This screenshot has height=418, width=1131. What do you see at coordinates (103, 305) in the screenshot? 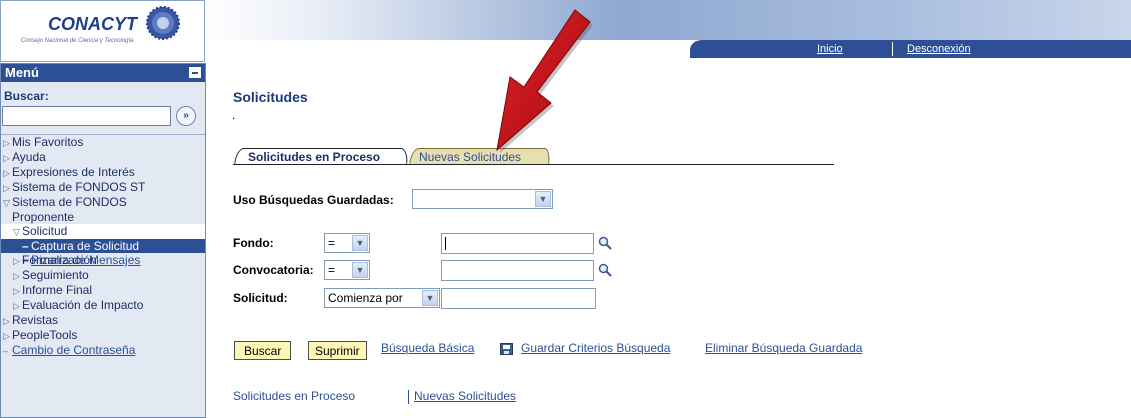
I see `sidebar-item-evaluacion-impacto: ▷ Evaluación de Impacto` at bounding box center [103, 305].